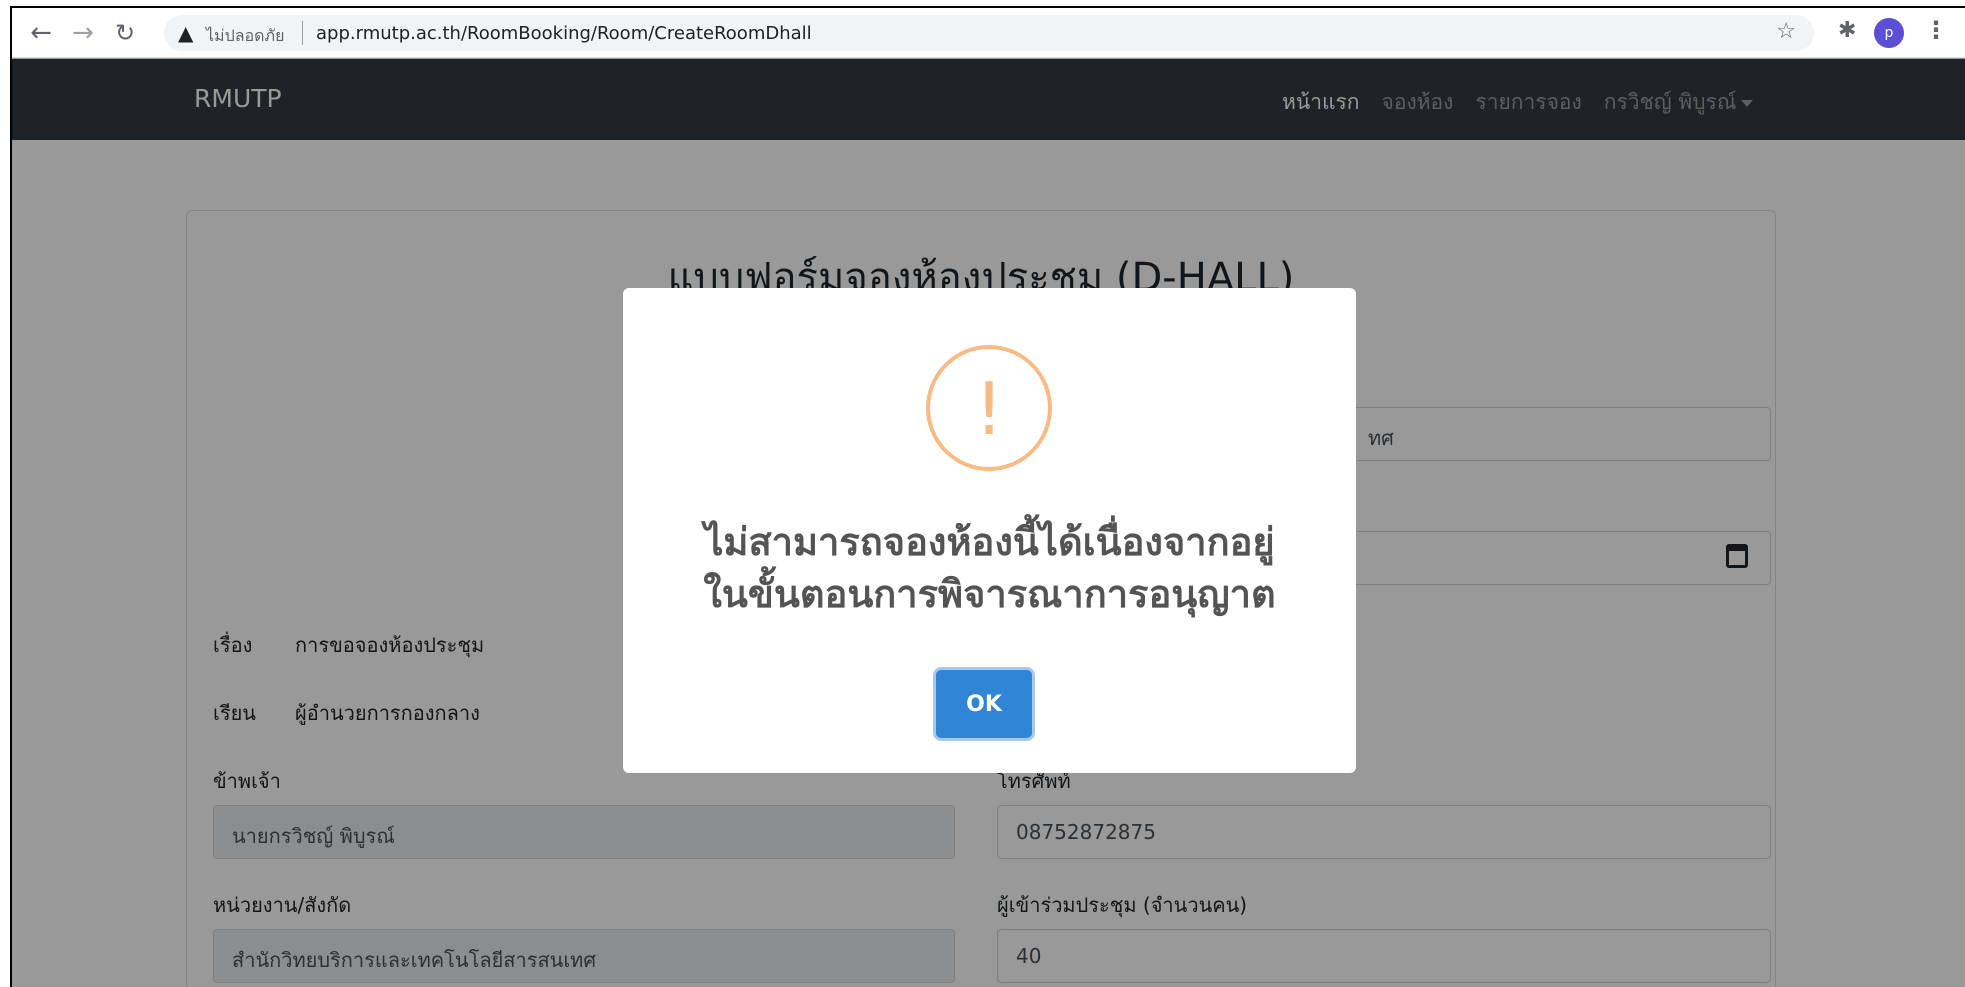  What do you see at coordinates (984, 704) in the screenshot?
I see `ok-button: OK` at bounding box center [984, 704].